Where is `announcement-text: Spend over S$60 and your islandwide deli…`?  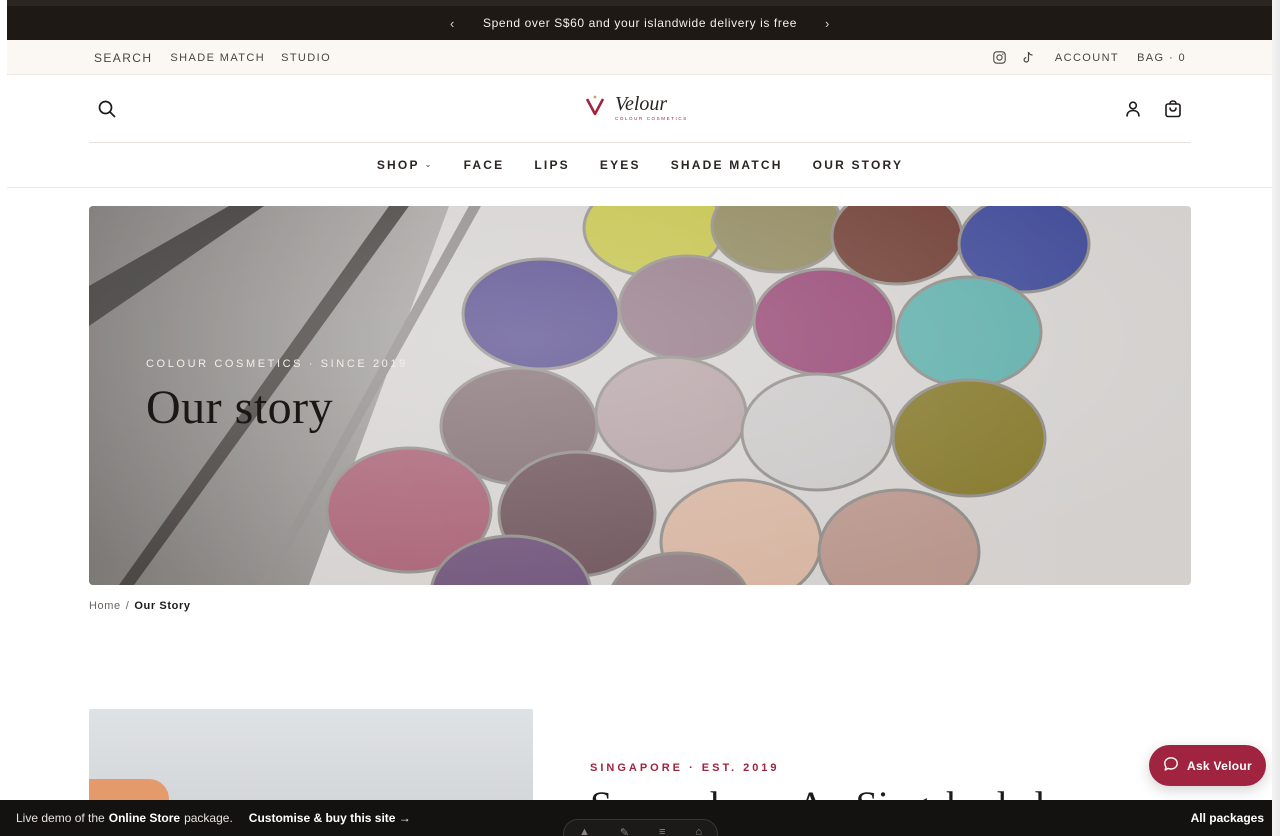 announcement-text: Spend over S$60 and your islandwide deli… is located at coordinates (640, 23).